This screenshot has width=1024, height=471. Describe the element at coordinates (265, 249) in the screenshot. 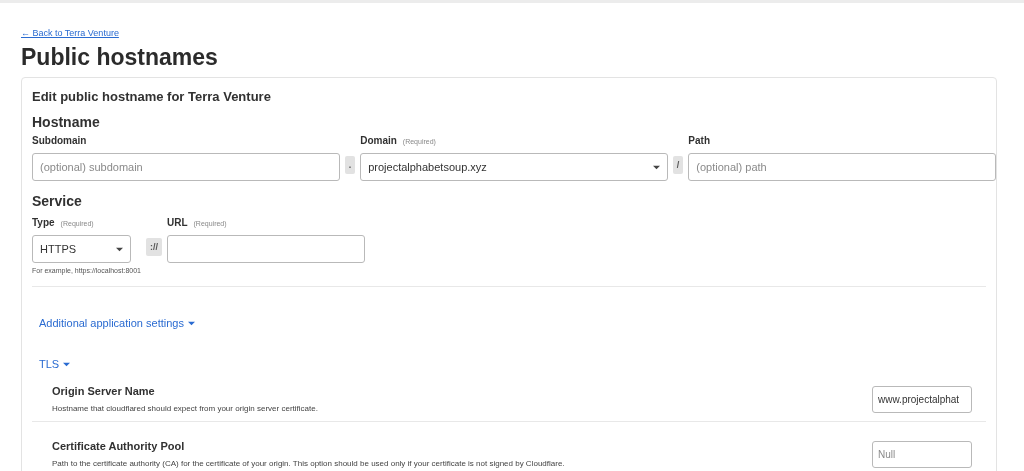

I see `input-field` at that location.